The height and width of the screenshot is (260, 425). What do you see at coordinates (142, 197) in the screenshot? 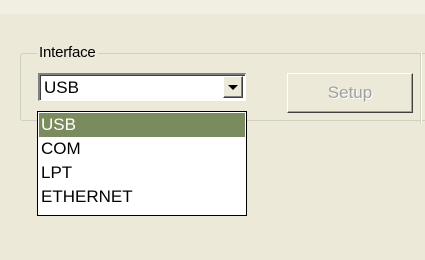
I see `interface-option-ethernet: ETHERNET` at bounding box center [142, 197].